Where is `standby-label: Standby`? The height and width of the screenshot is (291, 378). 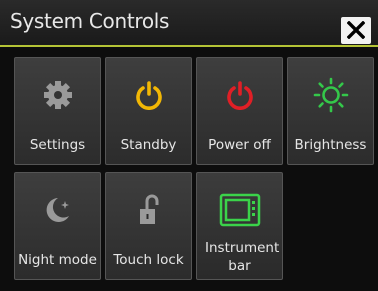 standby-label: Standby is located at coordinates (148, 145).